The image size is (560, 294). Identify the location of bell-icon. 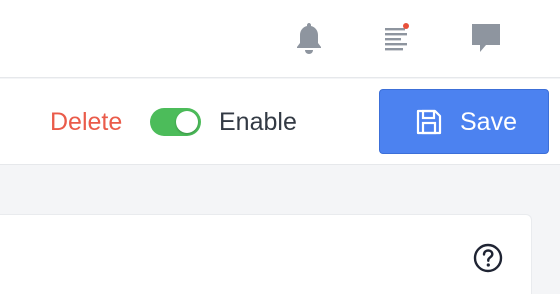
(309, 38).